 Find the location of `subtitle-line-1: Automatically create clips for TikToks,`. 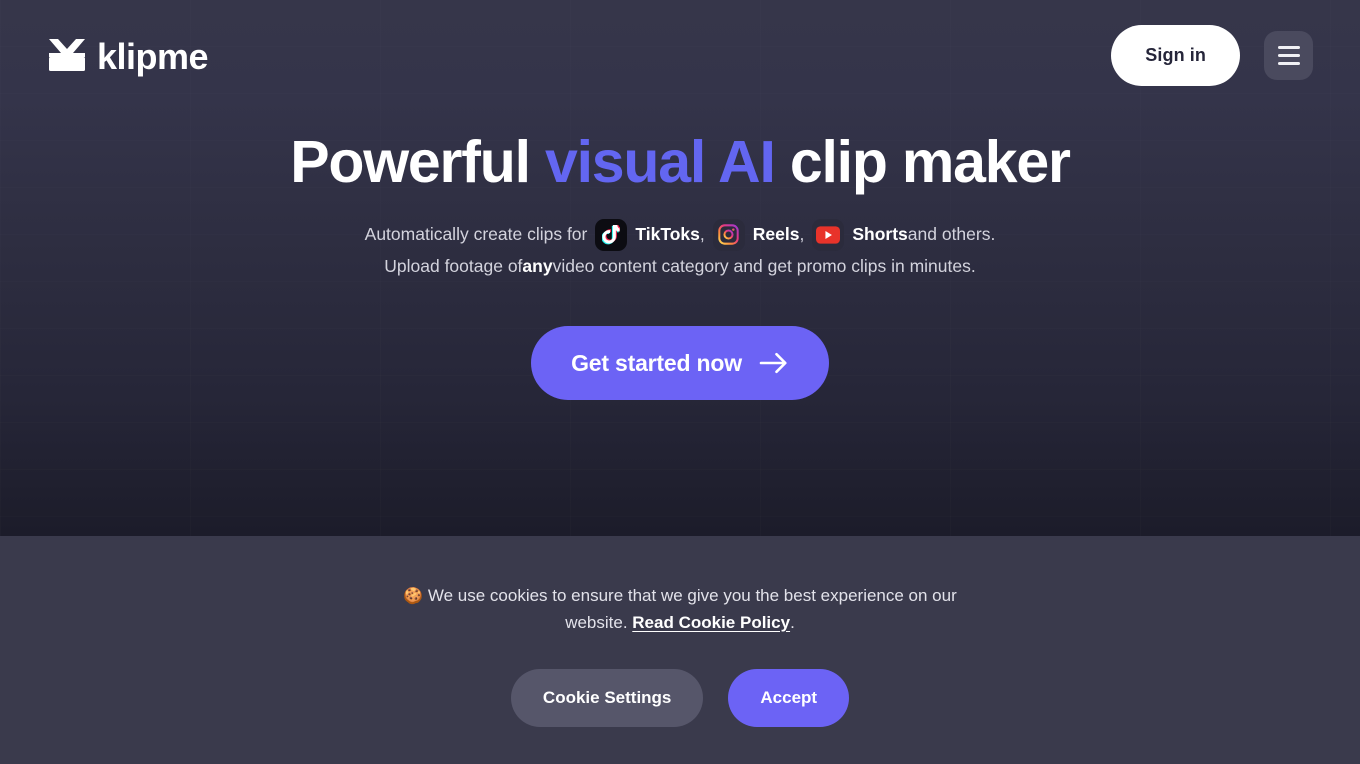

subtitle-line-1: Automatically create clips for TikToks, is located at coordinates (680, 234).